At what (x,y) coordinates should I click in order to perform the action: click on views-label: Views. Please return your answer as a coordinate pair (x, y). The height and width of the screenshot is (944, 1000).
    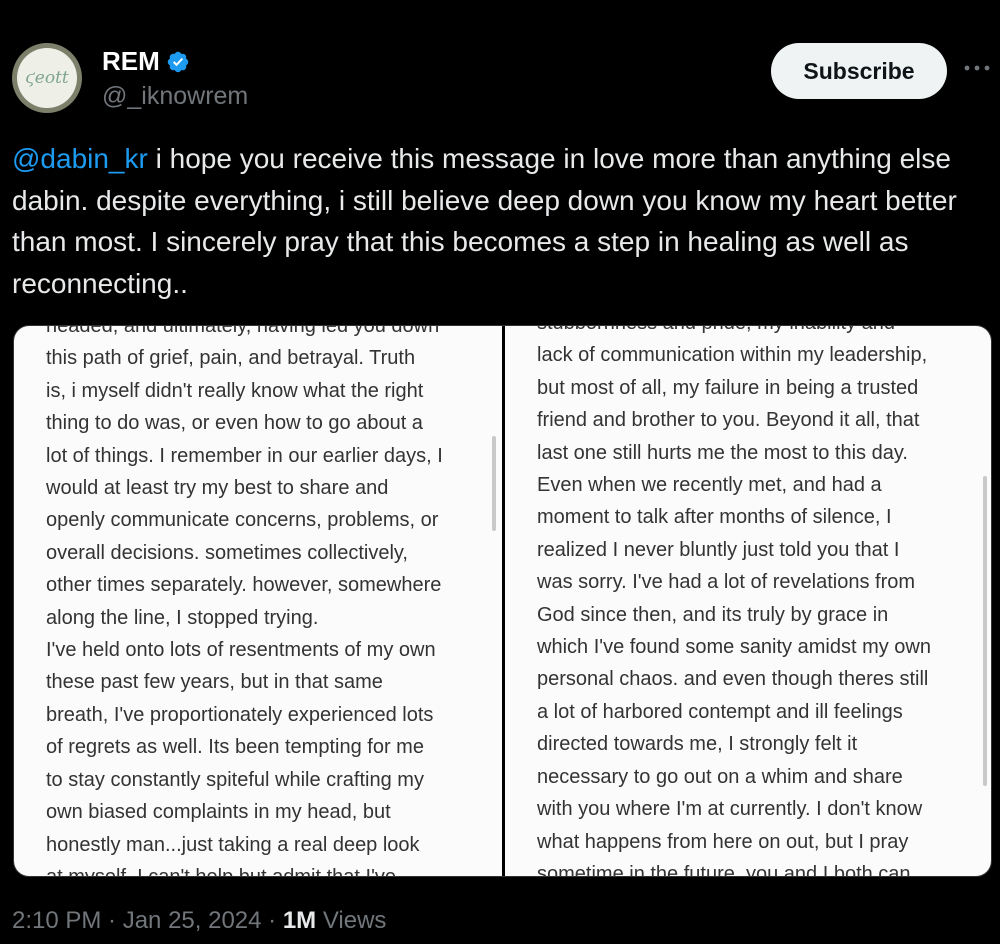
    Looking at the image, I should click on (351, 920).